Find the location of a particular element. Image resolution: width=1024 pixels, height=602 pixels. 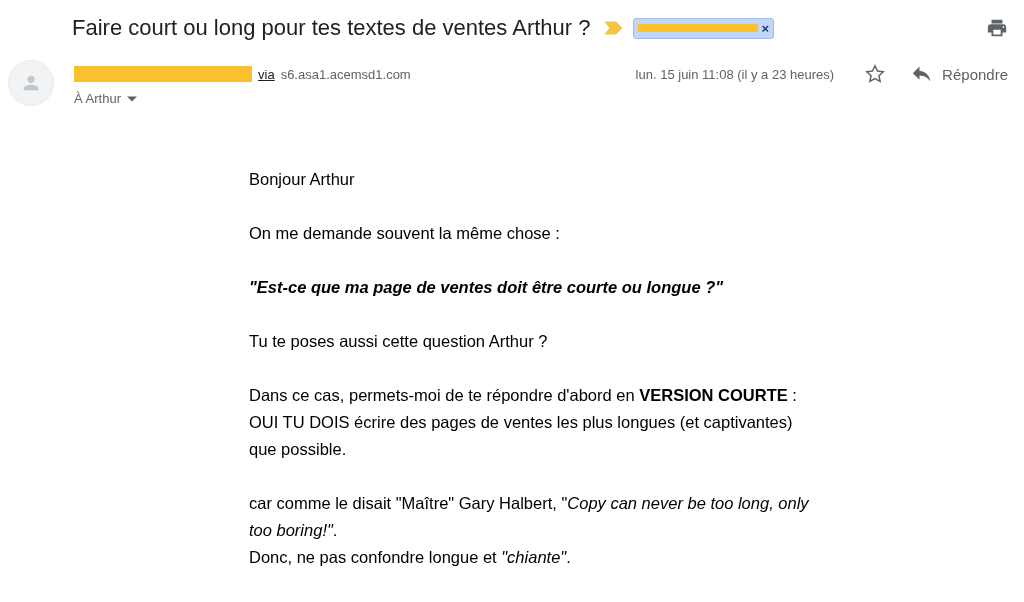

star-icon is located at coordinates (875, 74).